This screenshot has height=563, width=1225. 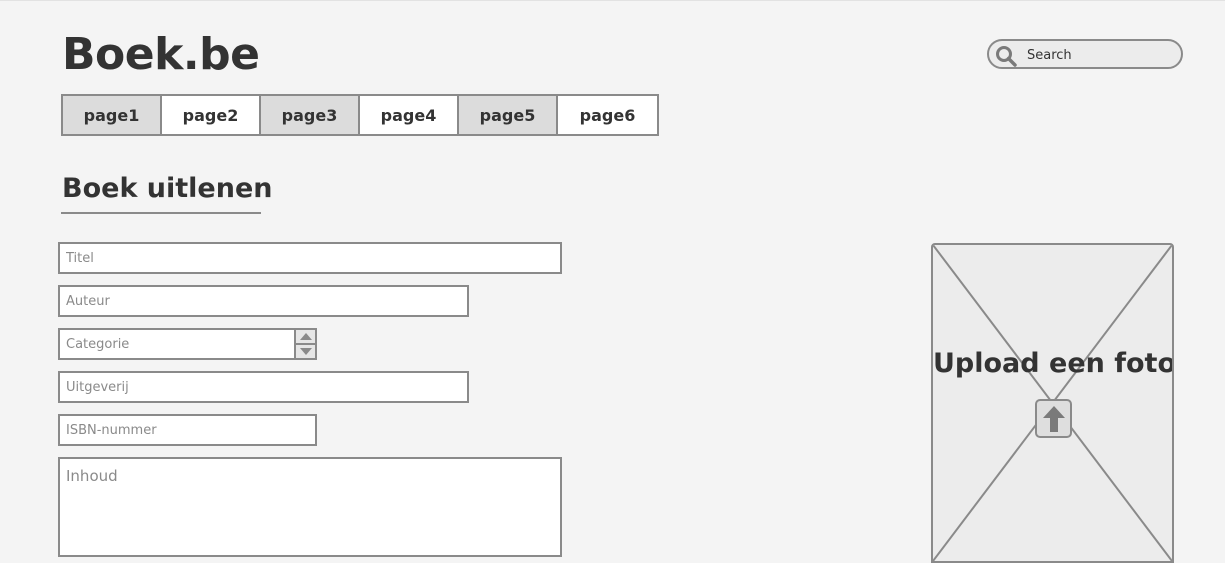 I want to click on auteur-field, so click(x=263, y=301).